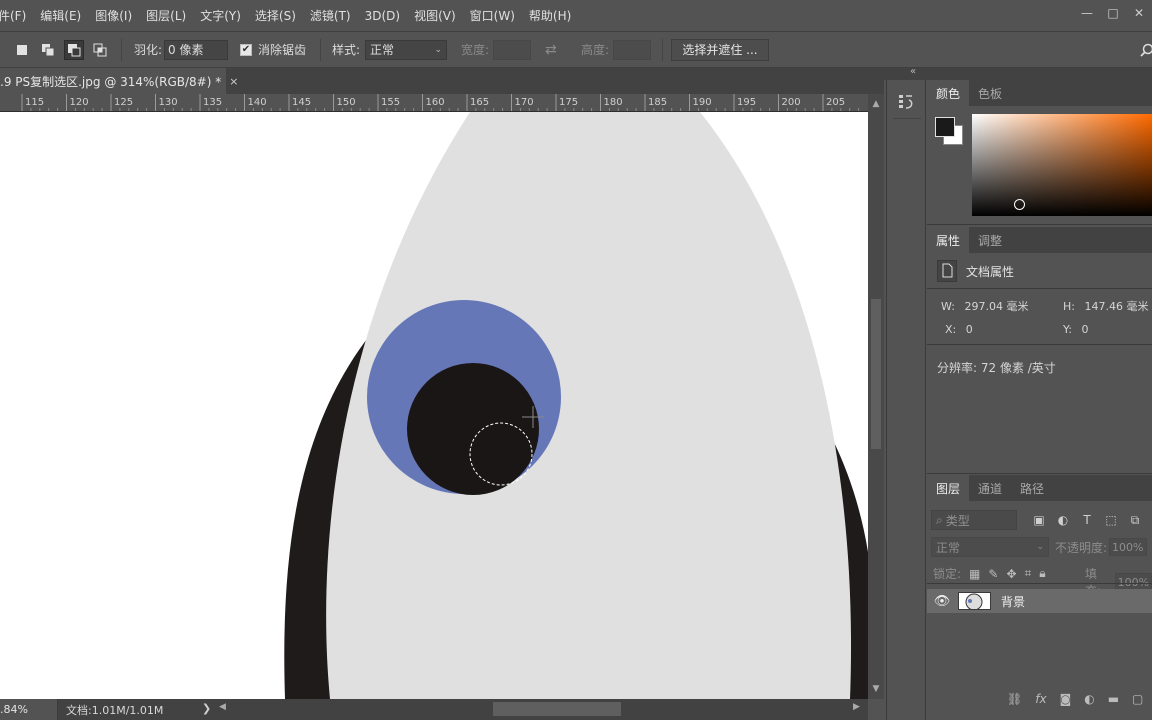  Describe the element at coordinates (1067, 329) in the screenshot. I see `y-label: Y:` at that location.